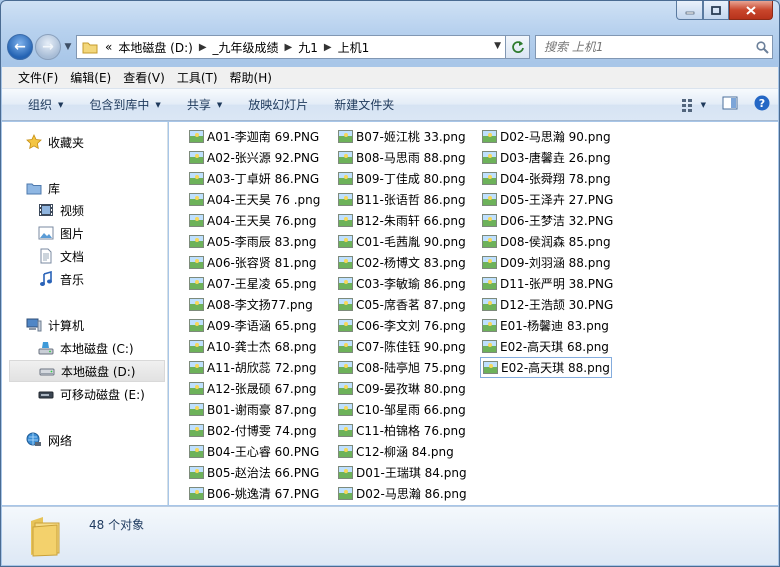 Image resolution: width=780 pixels, height=567 pixels. I want to click on file-item: D06-王梦洁 32.PNG, so click(554, 220).